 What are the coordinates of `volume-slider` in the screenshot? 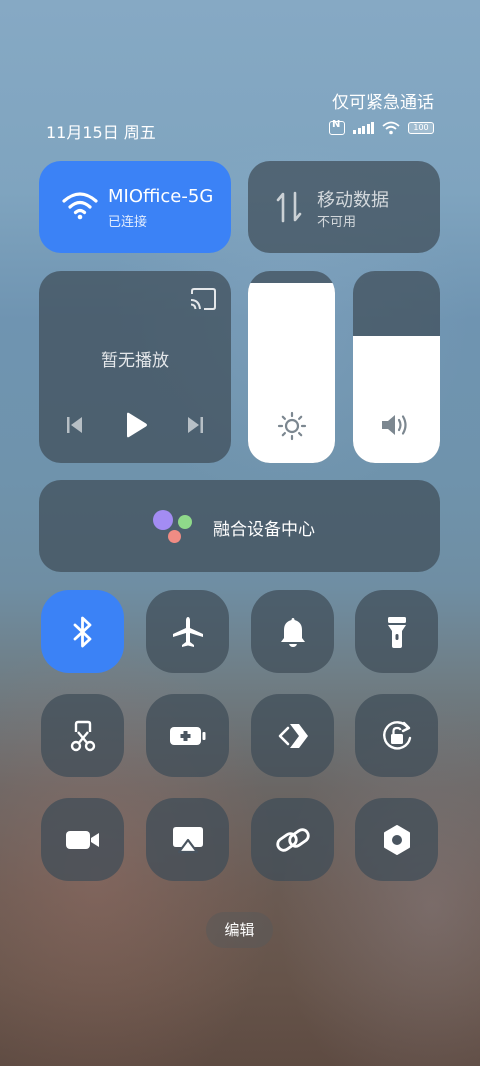 It's located at (396, 367).